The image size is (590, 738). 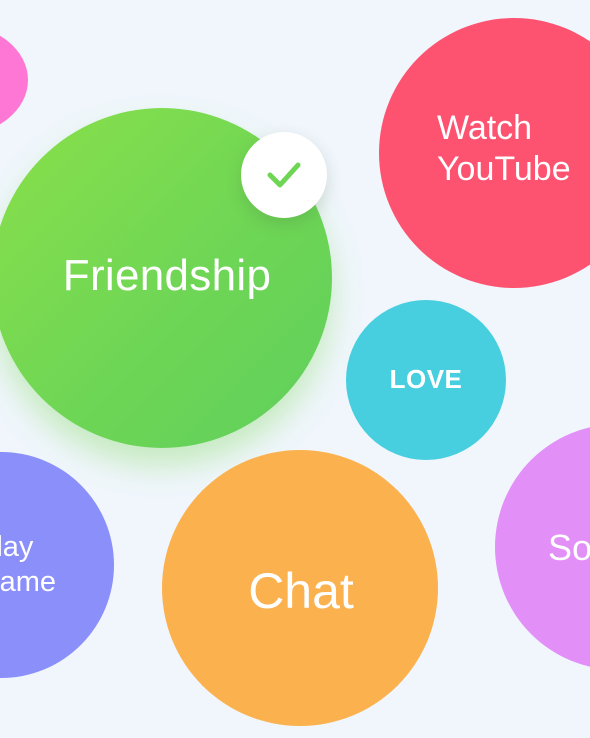 I want to click on interest-bubble-play-game: Play Game, so click(x=57, y=565).